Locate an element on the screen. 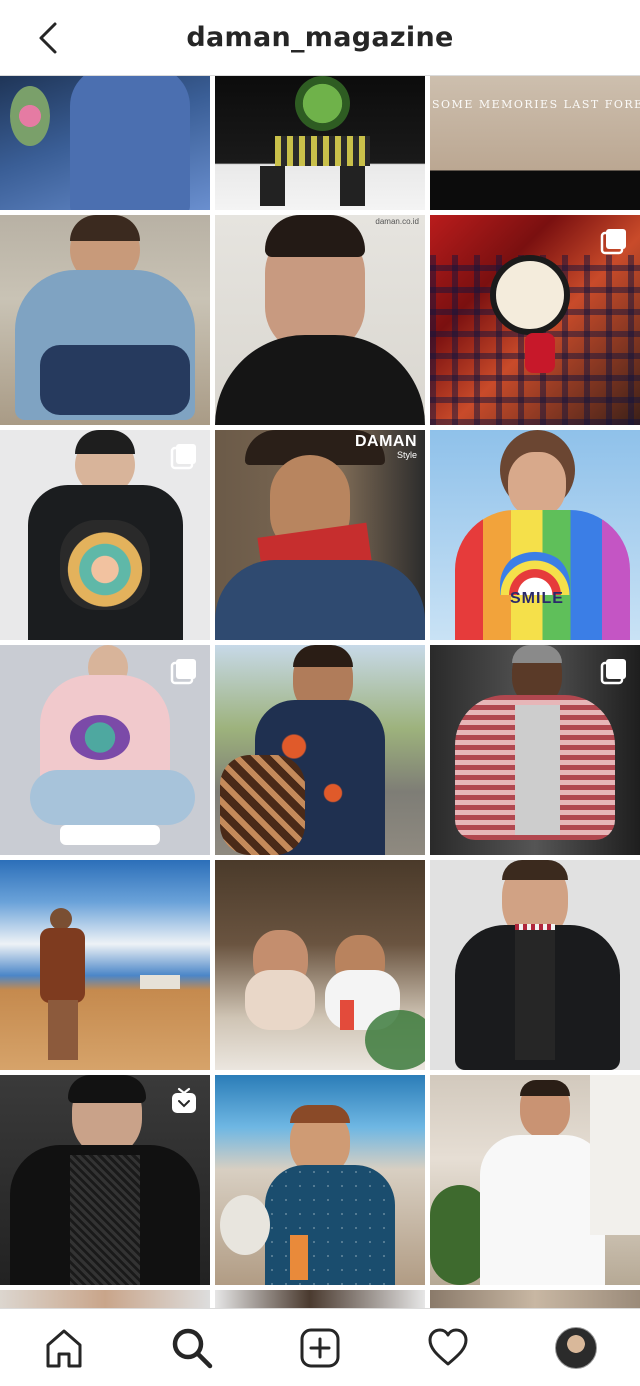 The height and width of the screenshot is (1386, 640). grid-post-tile: daman.co.id is located at coordinates (320, 320).